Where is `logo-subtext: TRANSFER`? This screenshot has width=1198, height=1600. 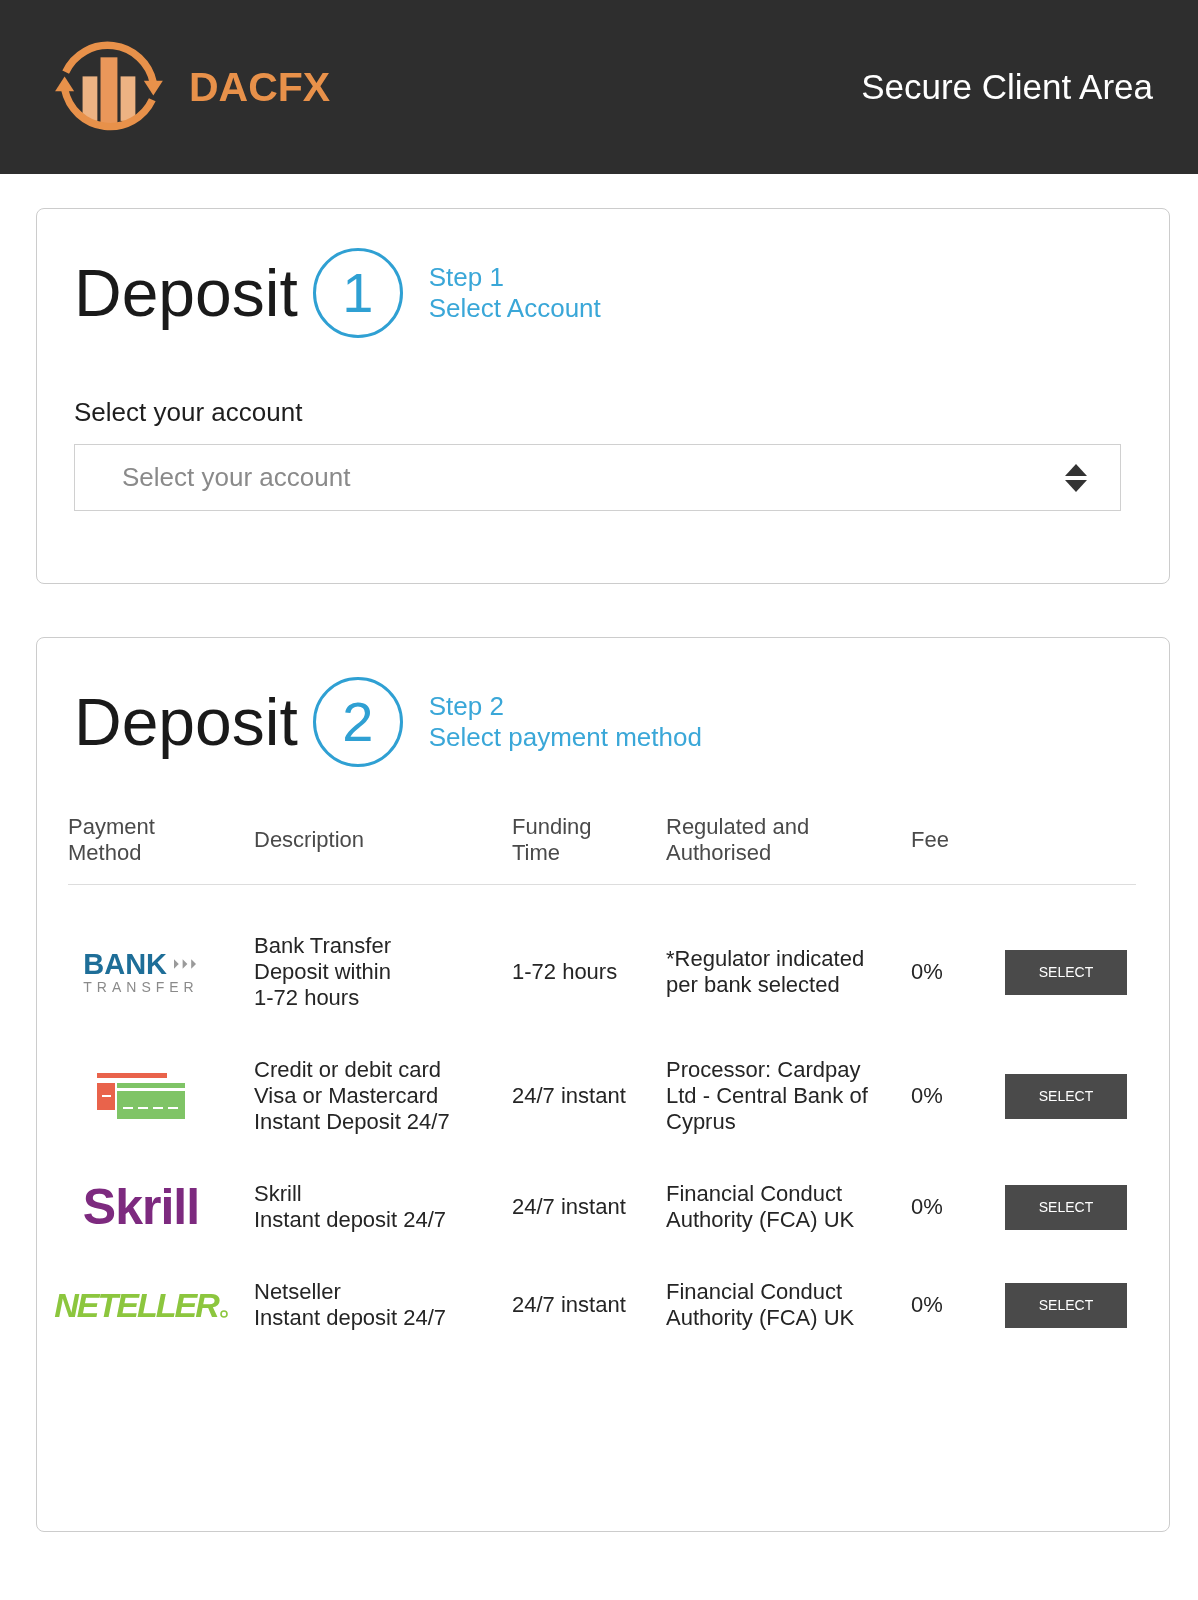 logo-subtext: TRANSFER is located at coordinates (141, 986).